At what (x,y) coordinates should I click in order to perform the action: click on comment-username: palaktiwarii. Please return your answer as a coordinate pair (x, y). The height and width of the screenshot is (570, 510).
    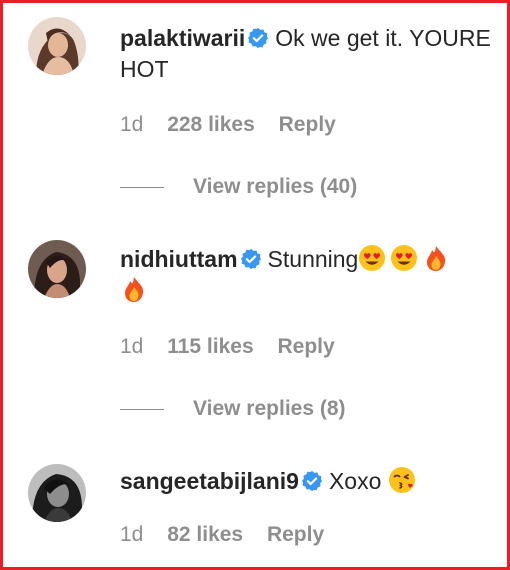
    Looking at the image, I should click on (182, 38).